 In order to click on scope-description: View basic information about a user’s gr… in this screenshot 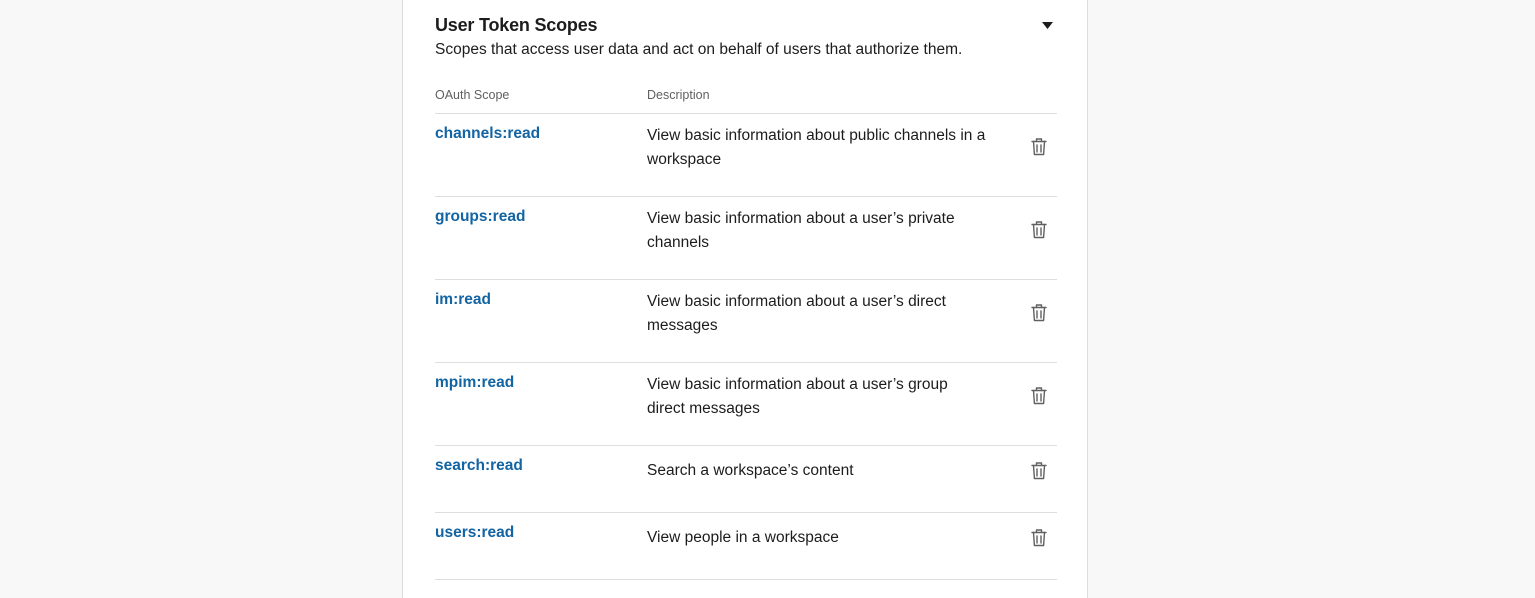, I will do `click(797, 396)`.